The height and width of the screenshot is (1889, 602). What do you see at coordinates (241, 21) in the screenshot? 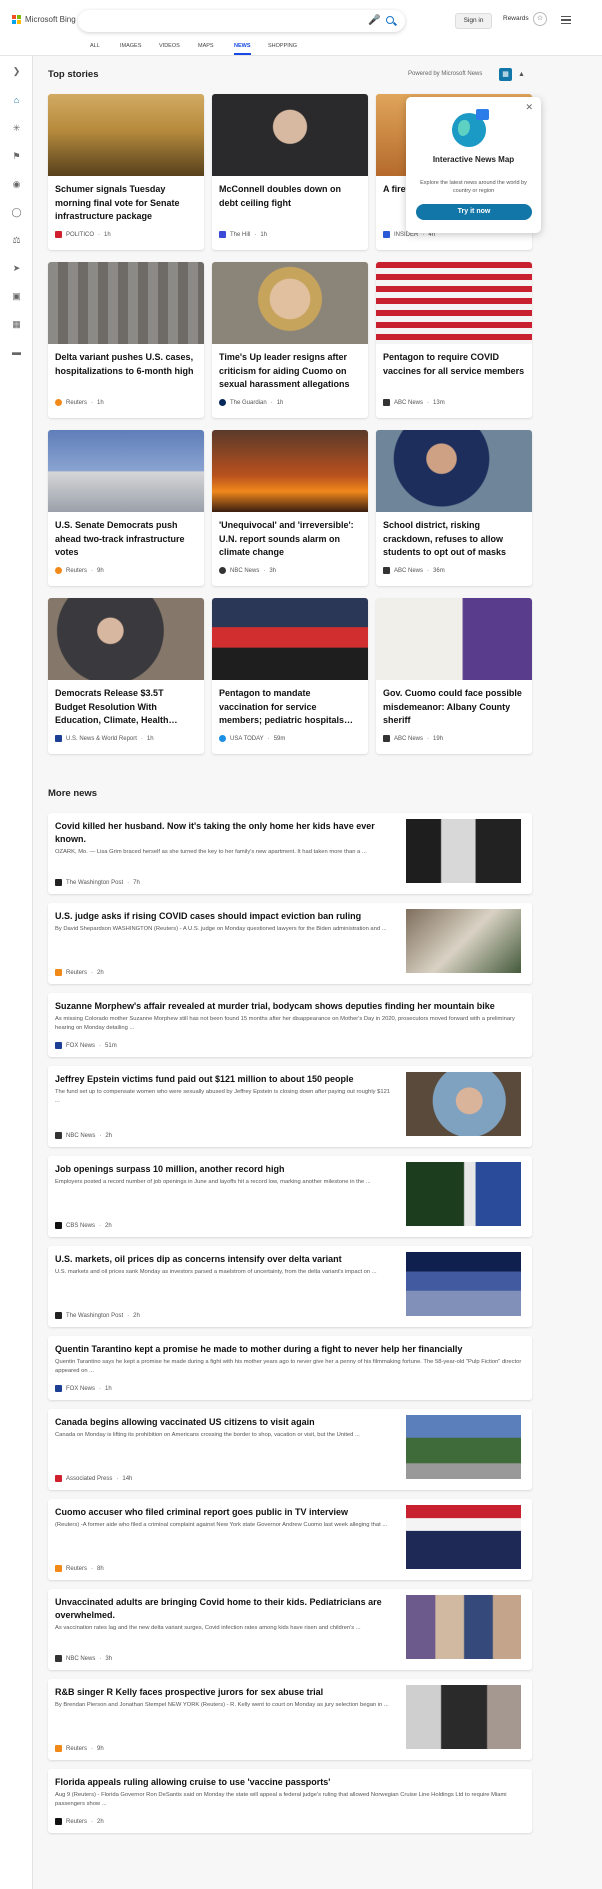
I see `search-input: 🎤` at bounding box center [241, 21].